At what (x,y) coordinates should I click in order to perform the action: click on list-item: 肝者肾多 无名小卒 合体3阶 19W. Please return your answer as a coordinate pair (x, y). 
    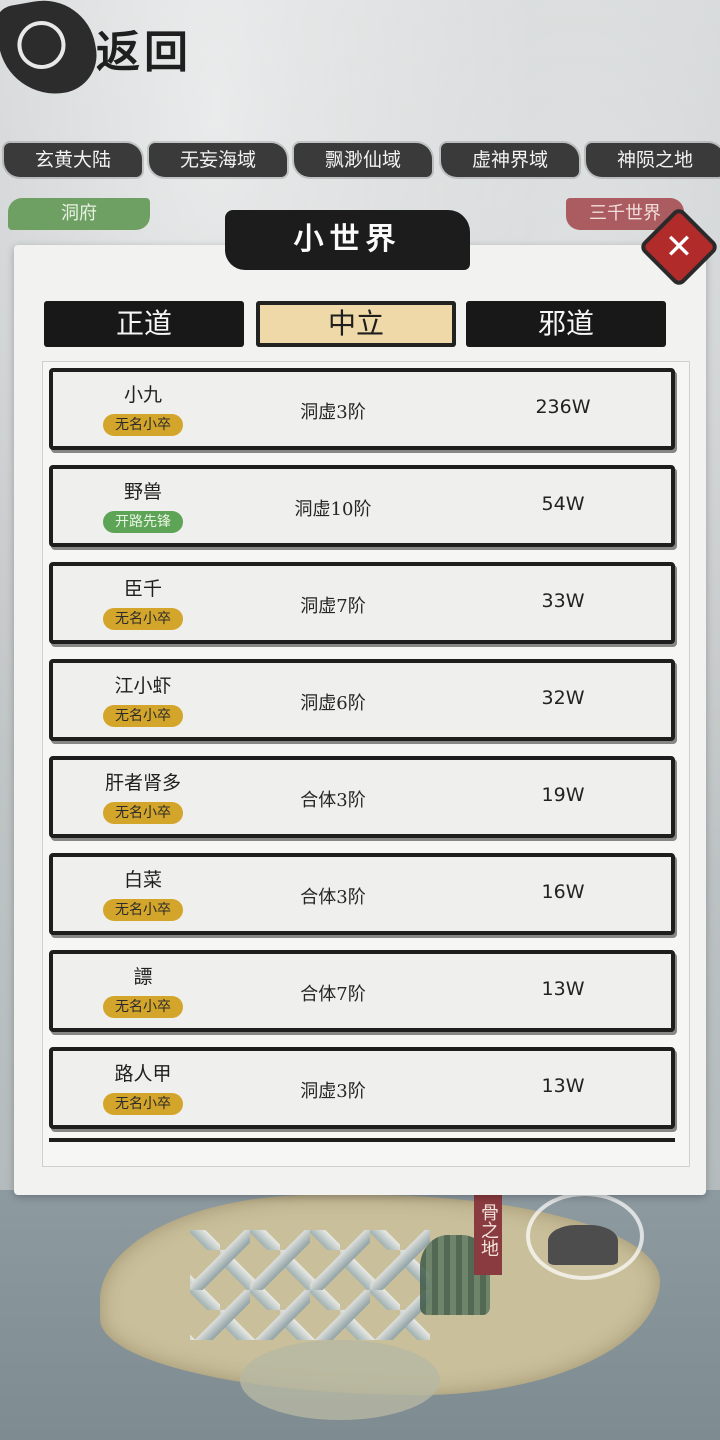
    Looking at the image, I should click on (362, 797).